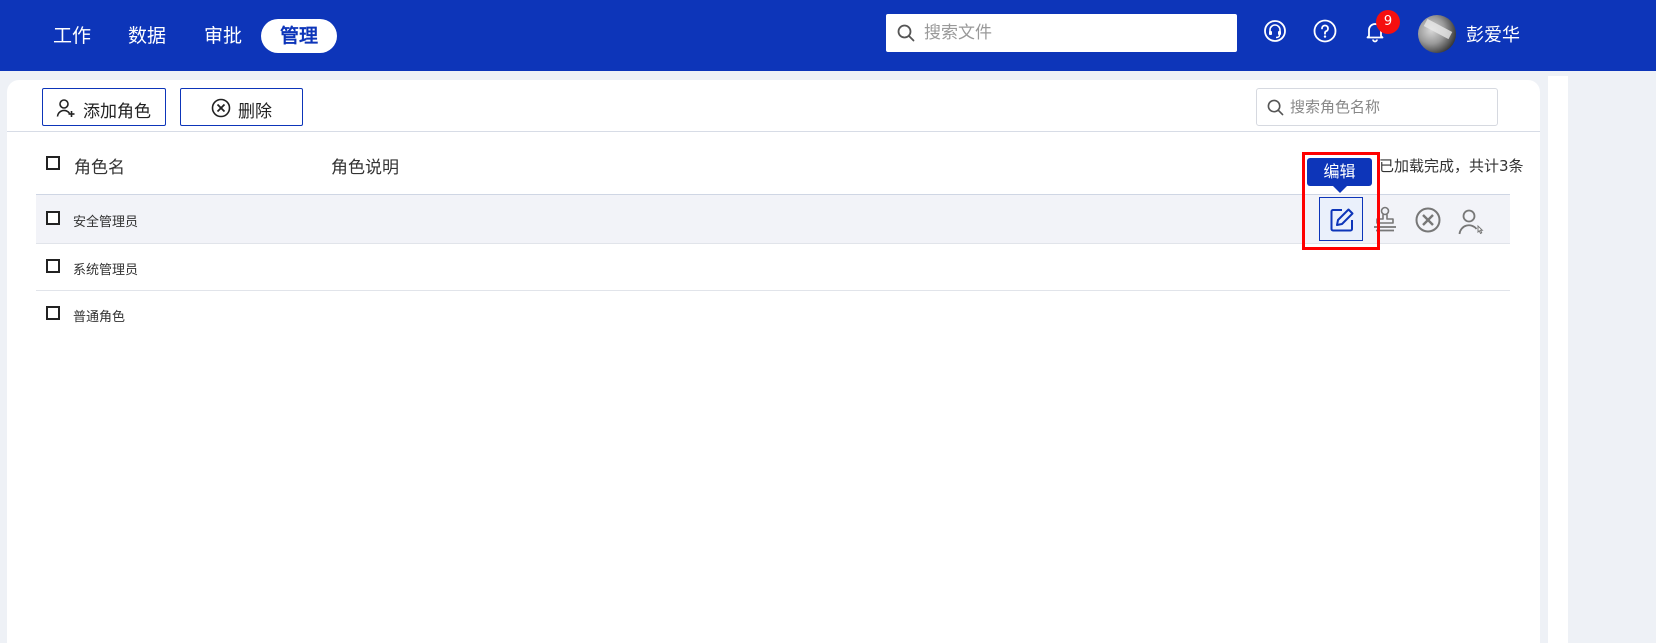  What do you see at coordinates (1471, 224) in the screenshot?
I see `user-pointer-icon` at bounding box center [1471, 224].